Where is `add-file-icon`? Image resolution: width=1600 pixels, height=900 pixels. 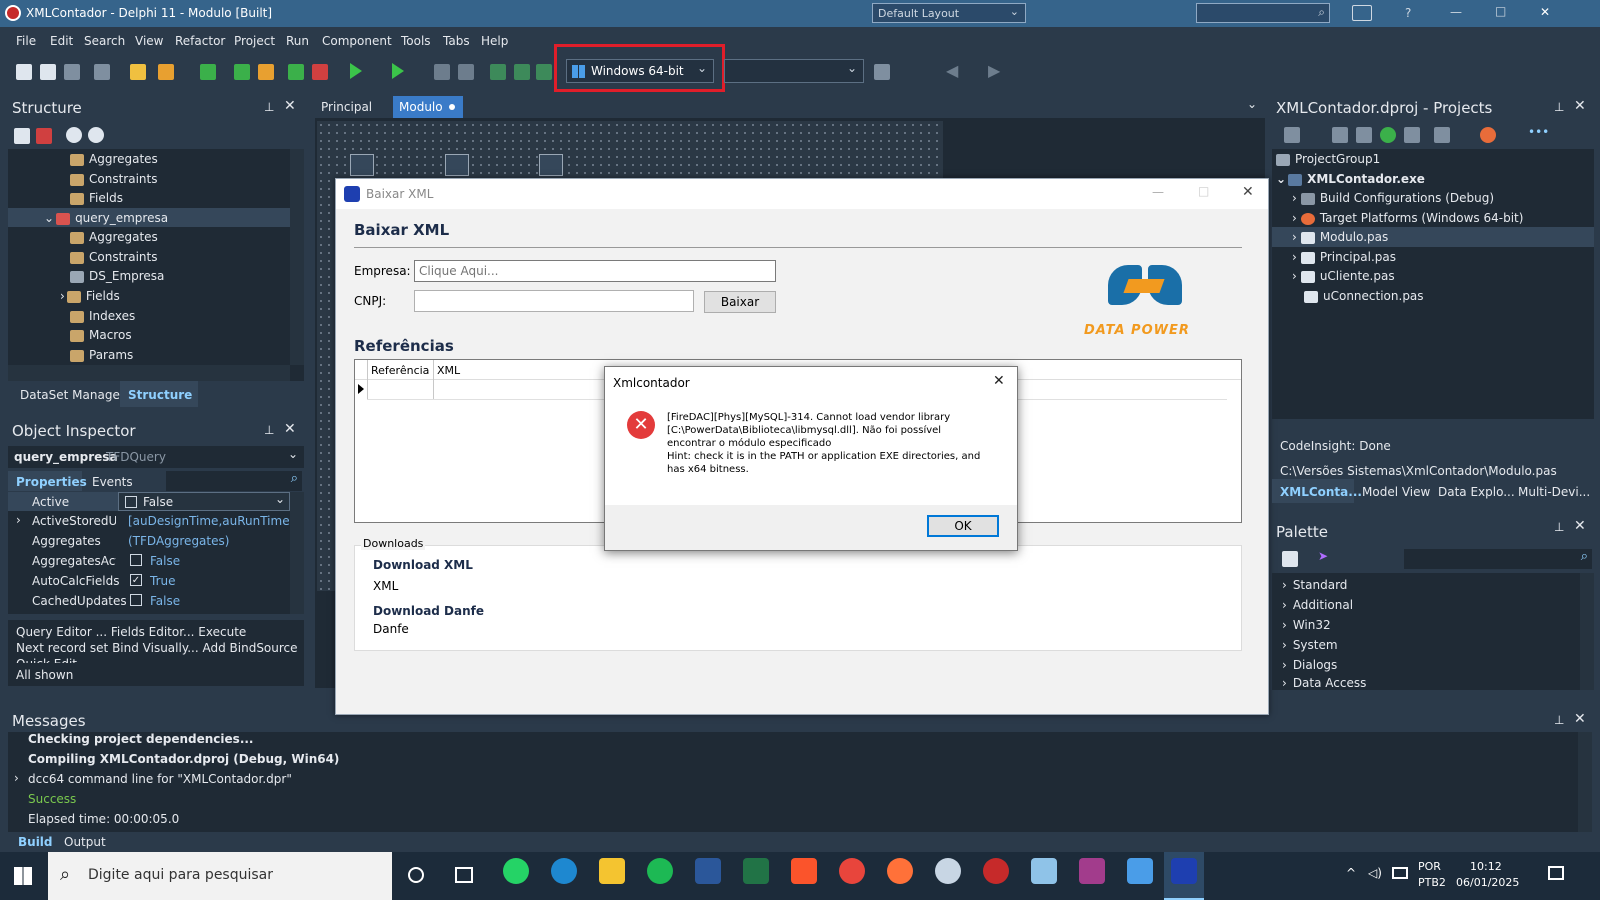
add-file-icon is located at coordinates (296, 72).